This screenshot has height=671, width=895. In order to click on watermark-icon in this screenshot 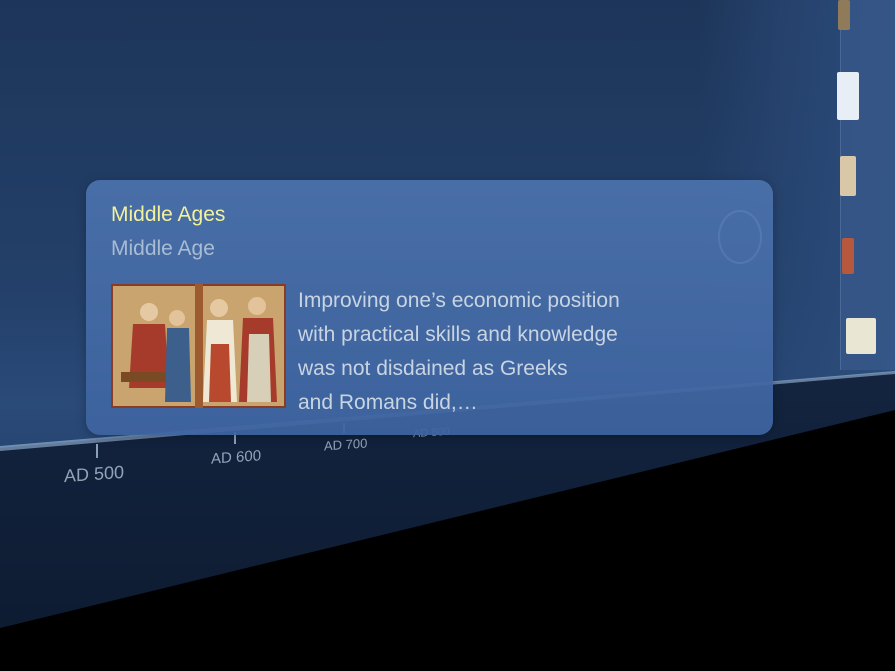, I will do `click(740, 237)`.